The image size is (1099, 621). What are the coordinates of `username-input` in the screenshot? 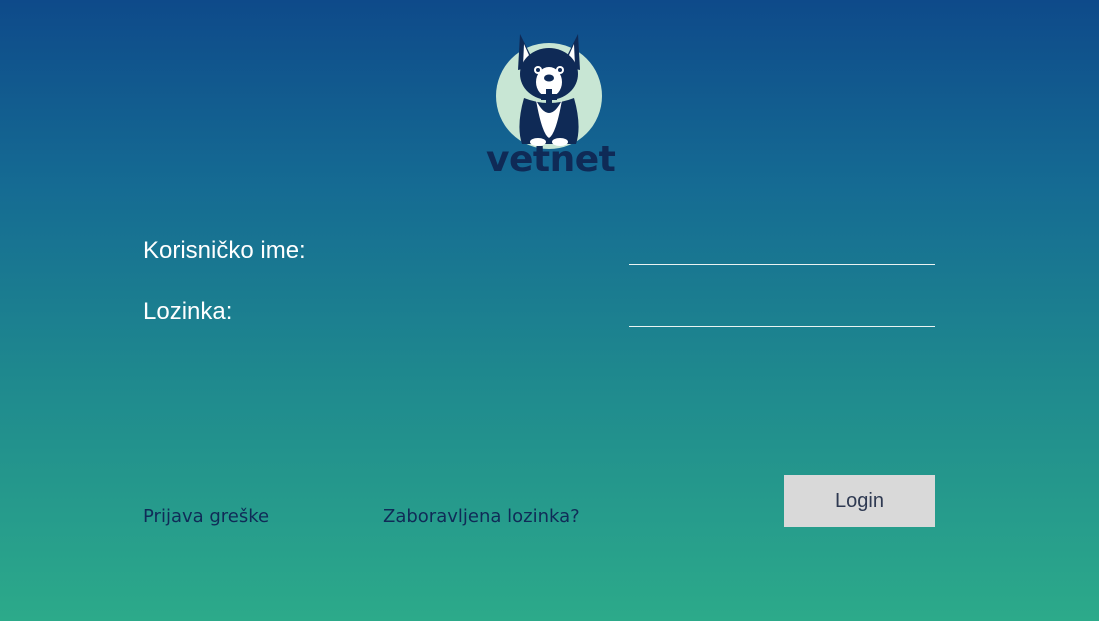 It's located at (782, 248).